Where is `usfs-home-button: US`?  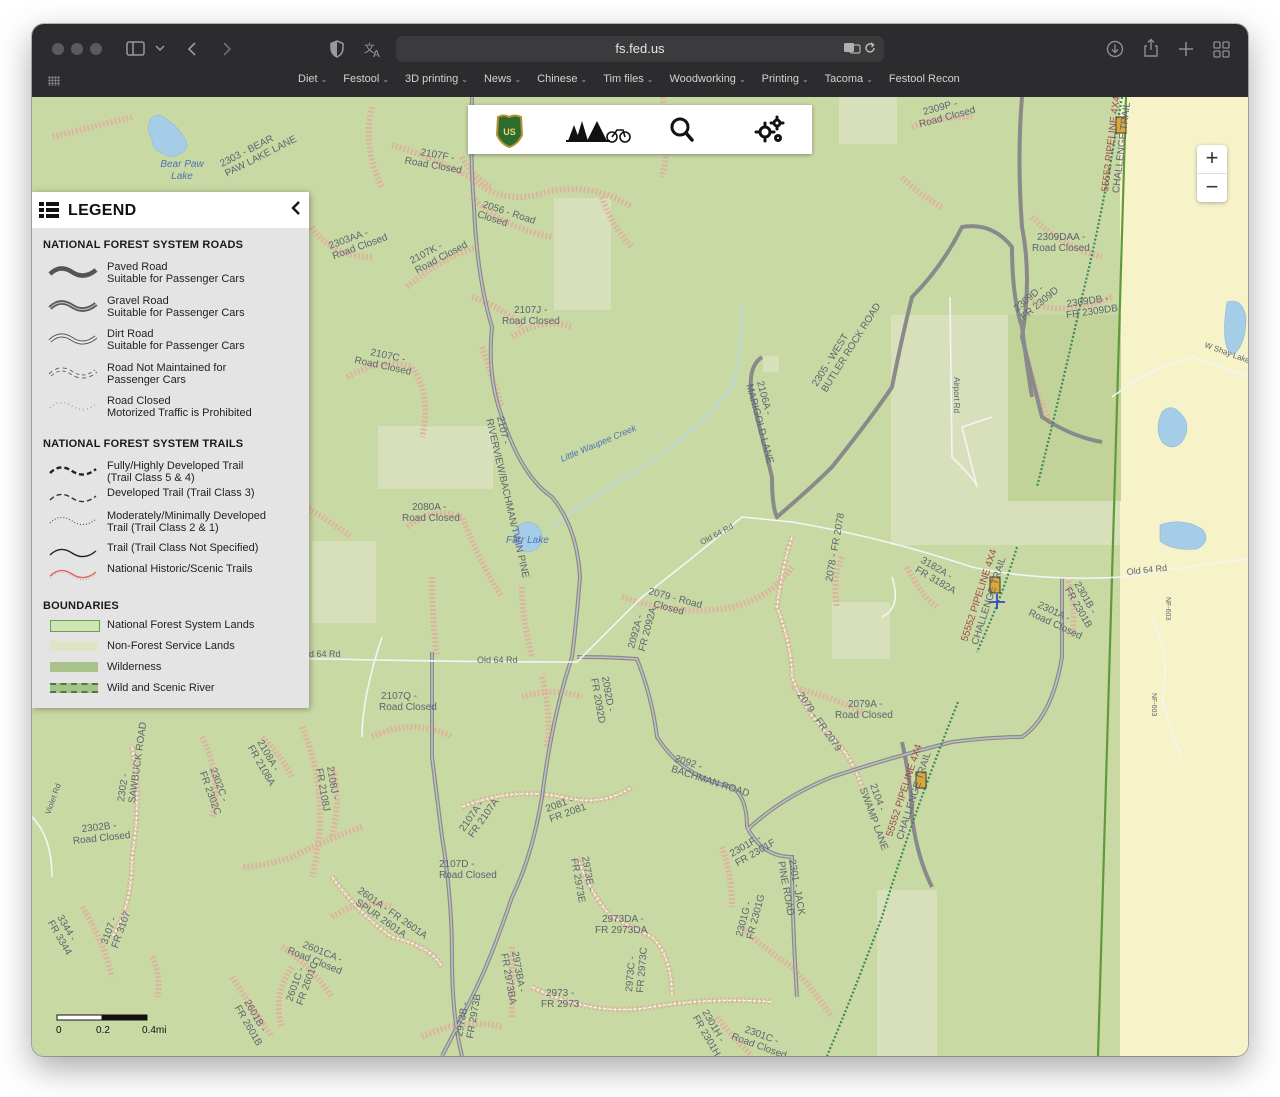
usfs-home-button: US is located at coordinates (511, 129).